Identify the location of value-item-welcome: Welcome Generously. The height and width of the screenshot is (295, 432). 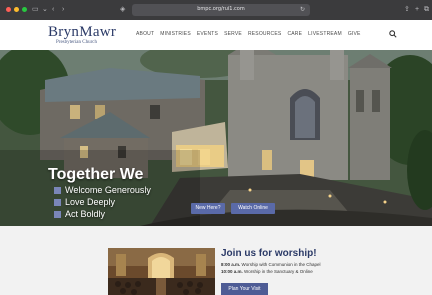
(102, 190).